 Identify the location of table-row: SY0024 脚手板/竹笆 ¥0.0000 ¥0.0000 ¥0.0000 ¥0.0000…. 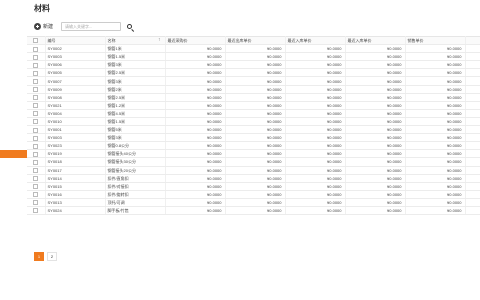
(253, 211).